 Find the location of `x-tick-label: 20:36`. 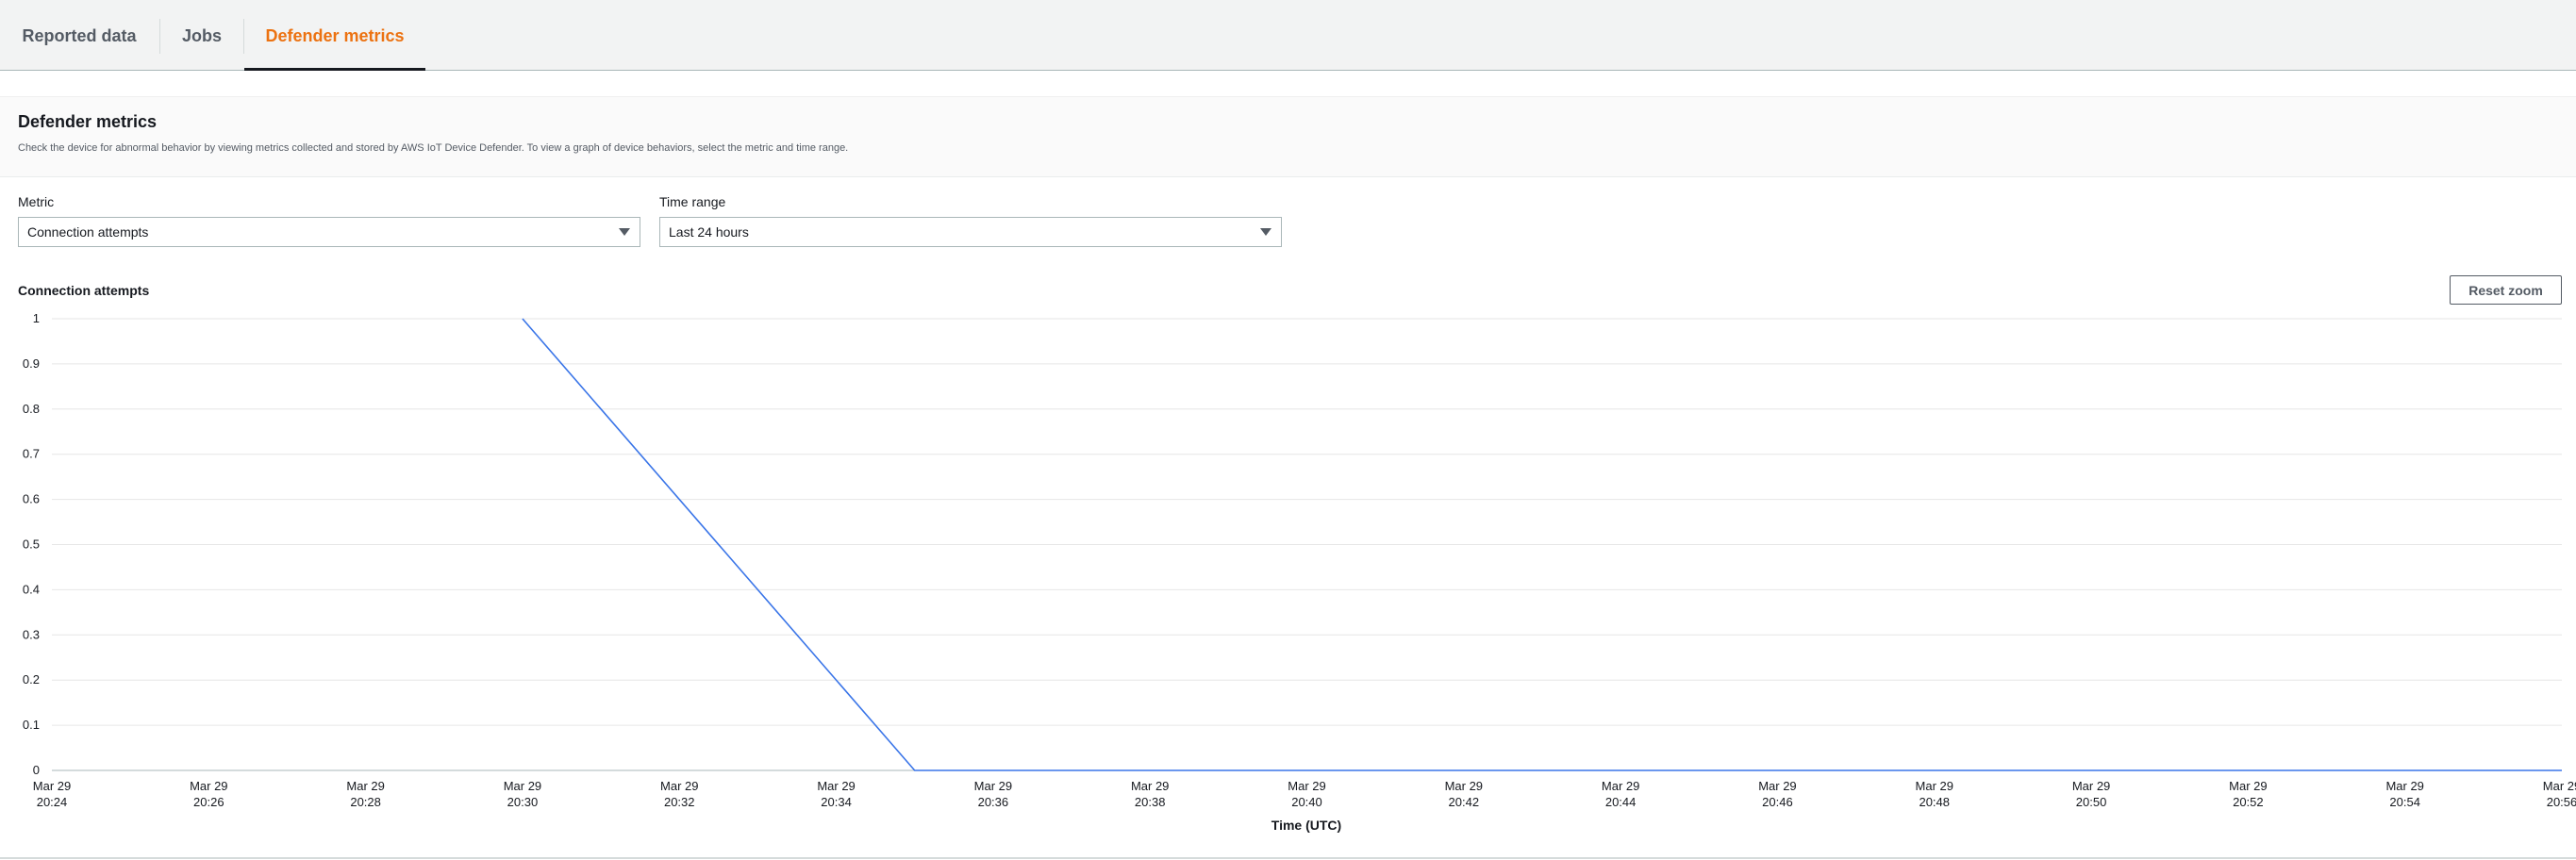

x-tick-label: 20:36 is located at coordinates (993, 802).